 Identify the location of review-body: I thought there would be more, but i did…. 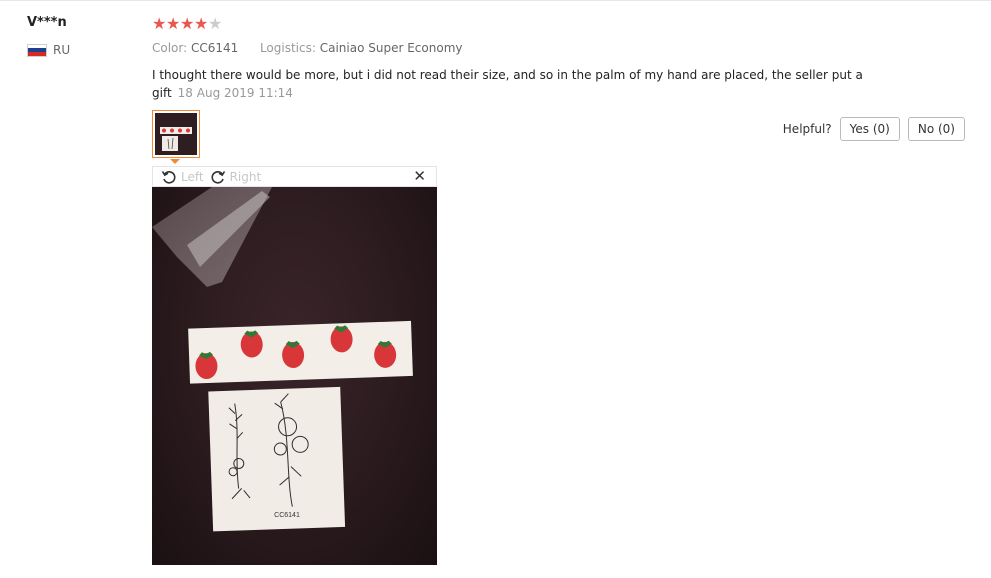
(512, 84).